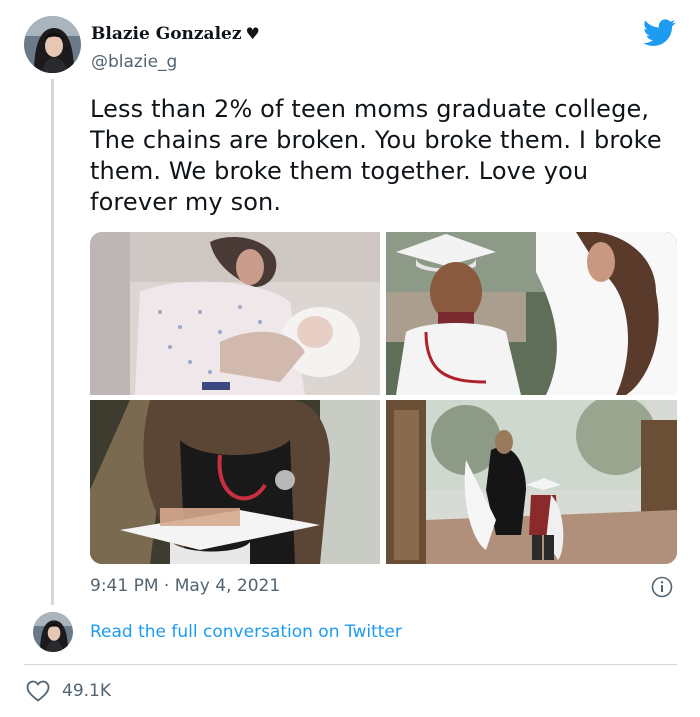 The width and height of the screenshot is (700, 717). I want to click on twitter-bird-icon, so click(659, 33).